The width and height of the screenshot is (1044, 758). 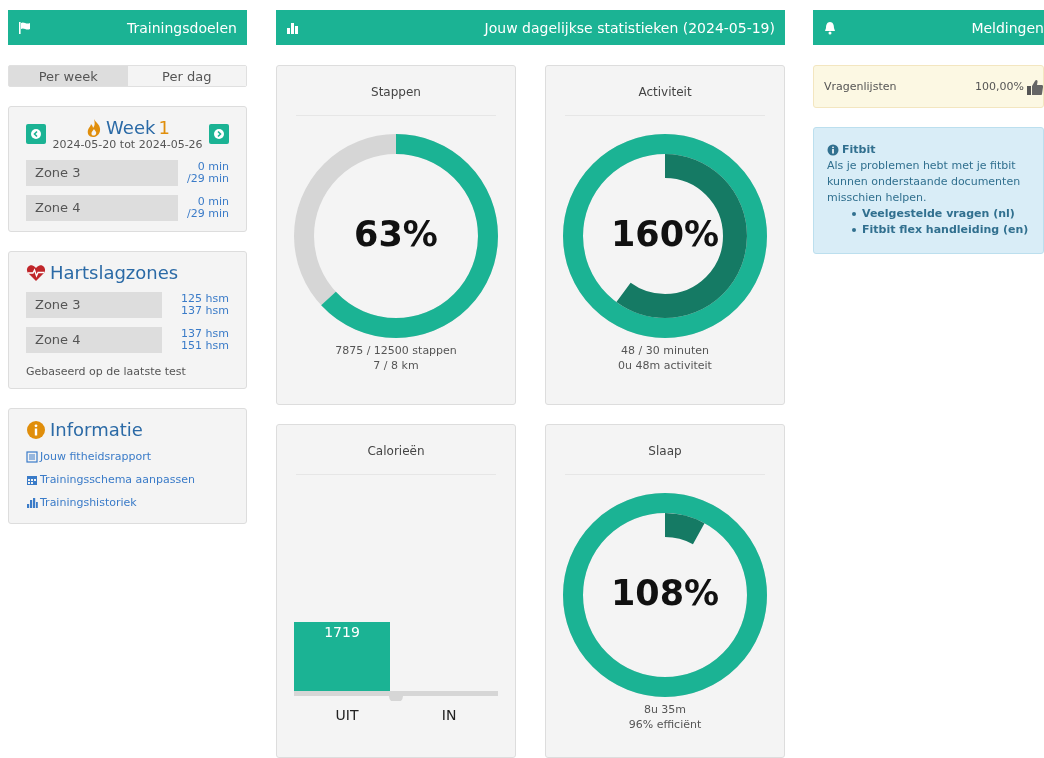 What do you see at coordinates (938, 214) in the screenshot?
I see `document-link: Veelgestelde vragen (nl)` at bounding box center [938, 214].